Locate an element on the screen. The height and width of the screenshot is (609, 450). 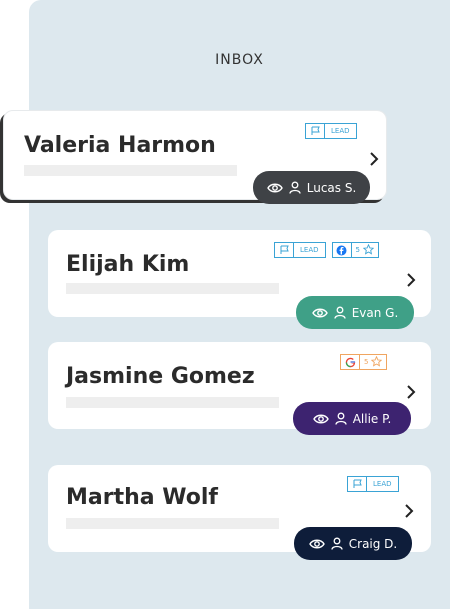
assignee-pill: Lucas S. is located at coordinates (311, 187).